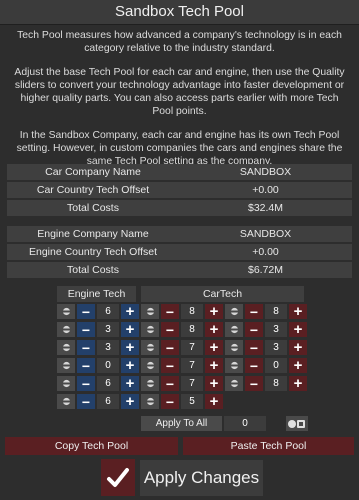 This screenshot has width=359, height=500. I want to click on car-tech-left-0-row: −8 +, so click(182, 311).